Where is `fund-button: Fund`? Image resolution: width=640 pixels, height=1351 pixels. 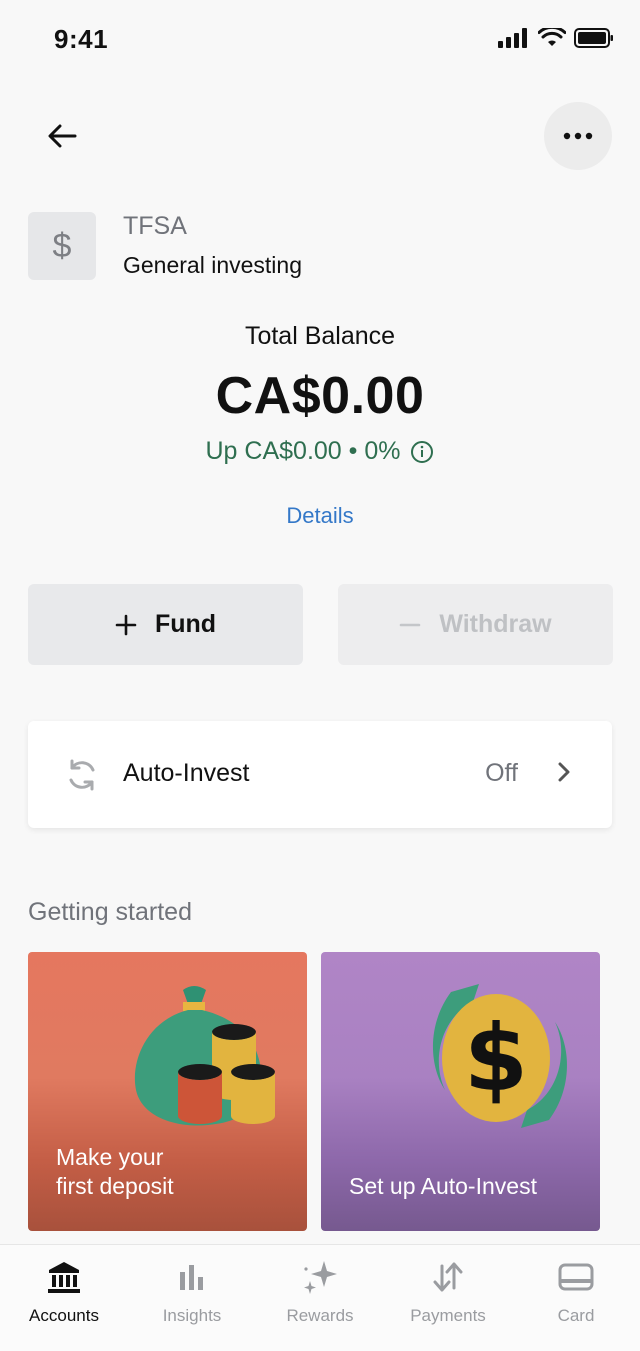 fund-button: Fund is located at coordinates (165, 624).